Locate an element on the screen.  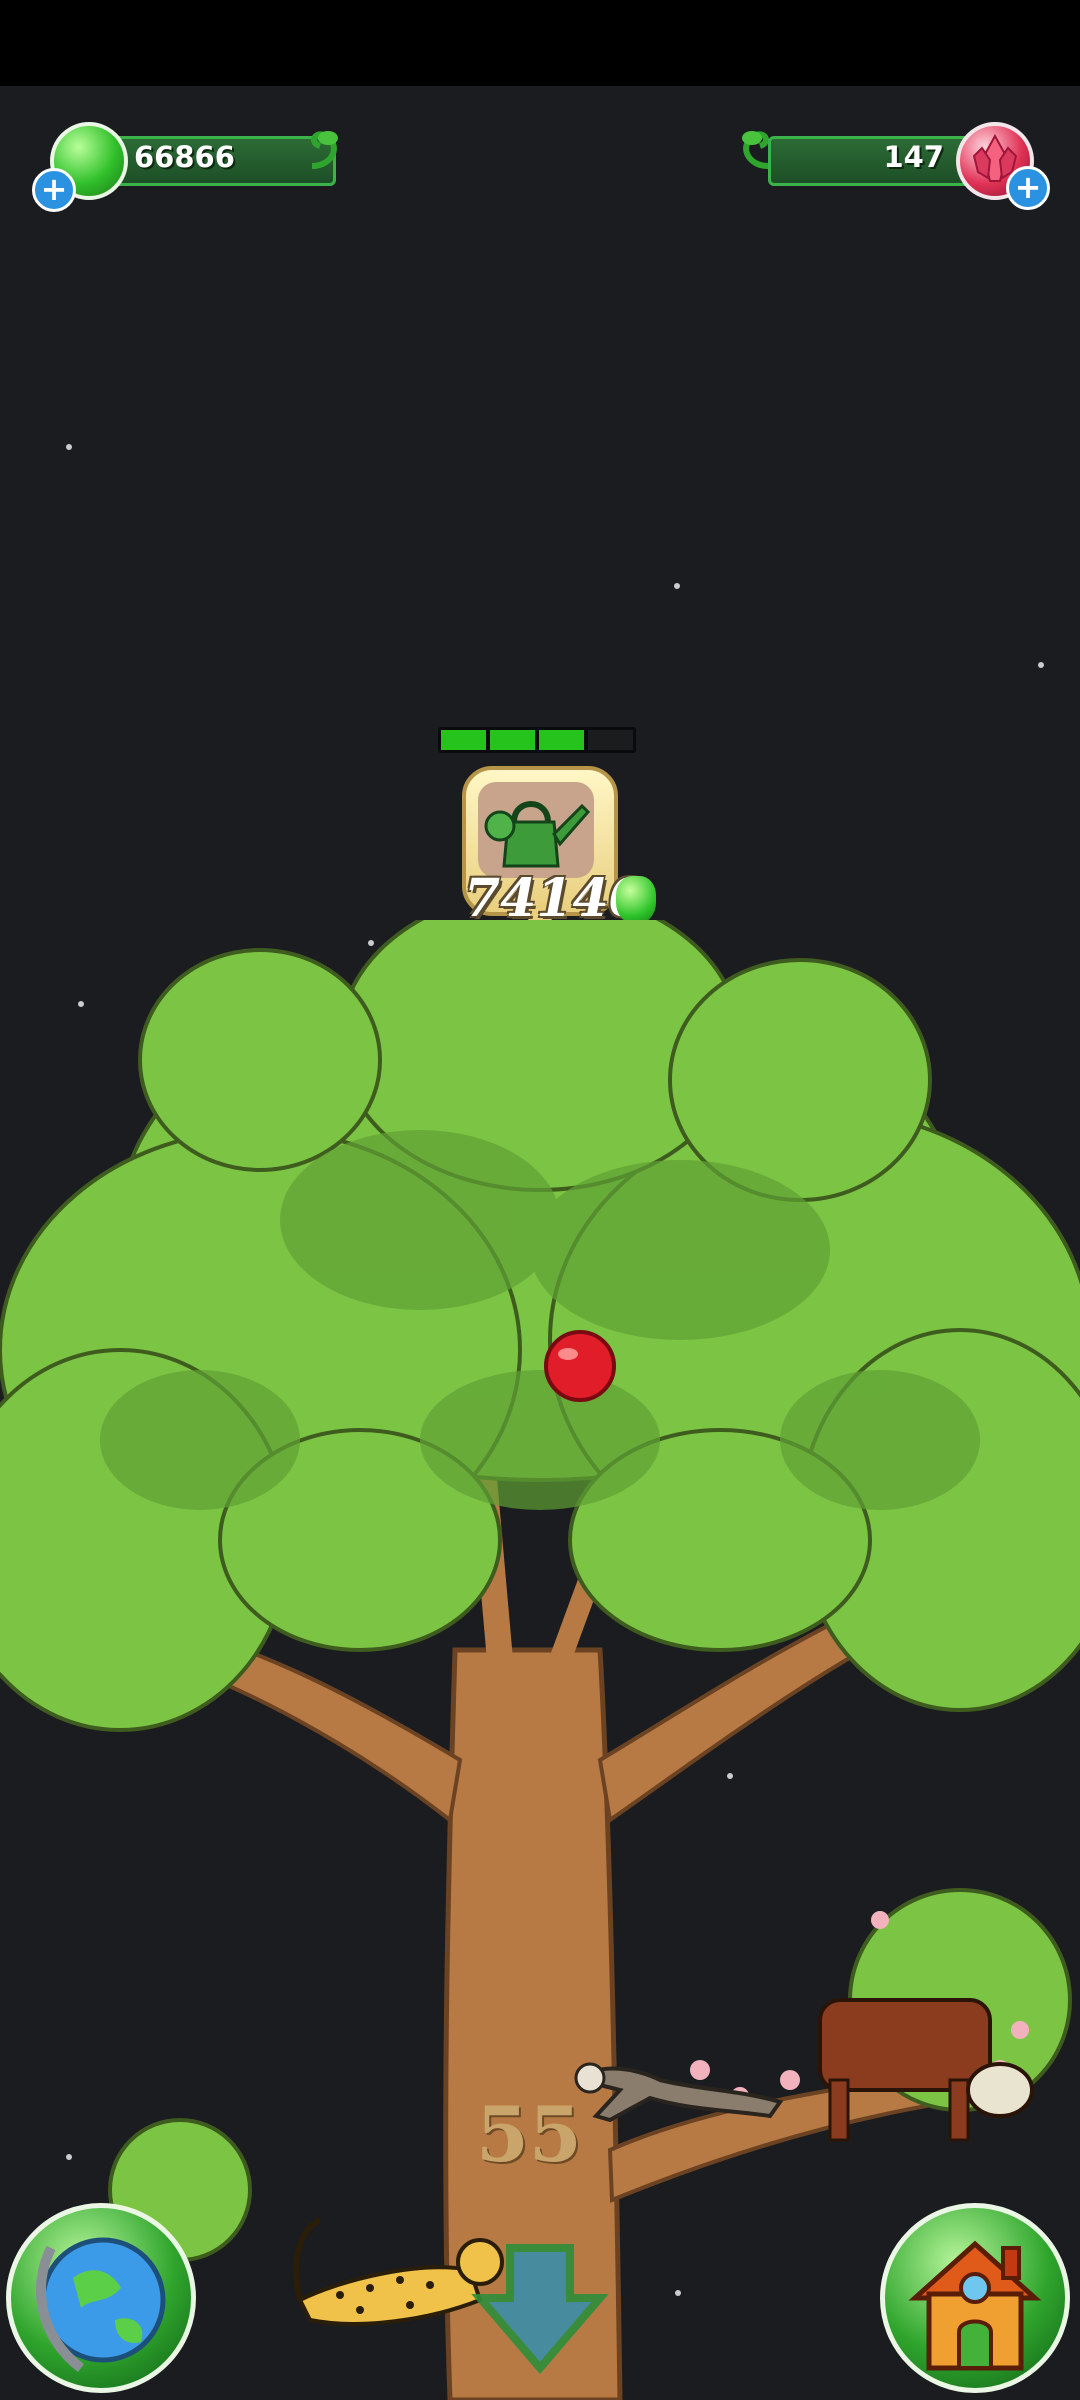
pin-inner is located at coordinates (536, 830).